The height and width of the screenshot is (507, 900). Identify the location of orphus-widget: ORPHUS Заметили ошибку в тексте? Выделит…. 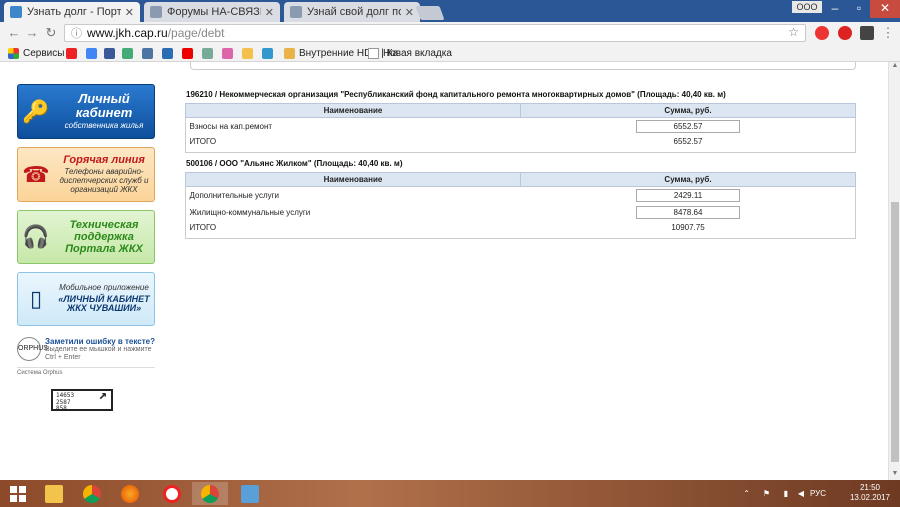
(86, 349).